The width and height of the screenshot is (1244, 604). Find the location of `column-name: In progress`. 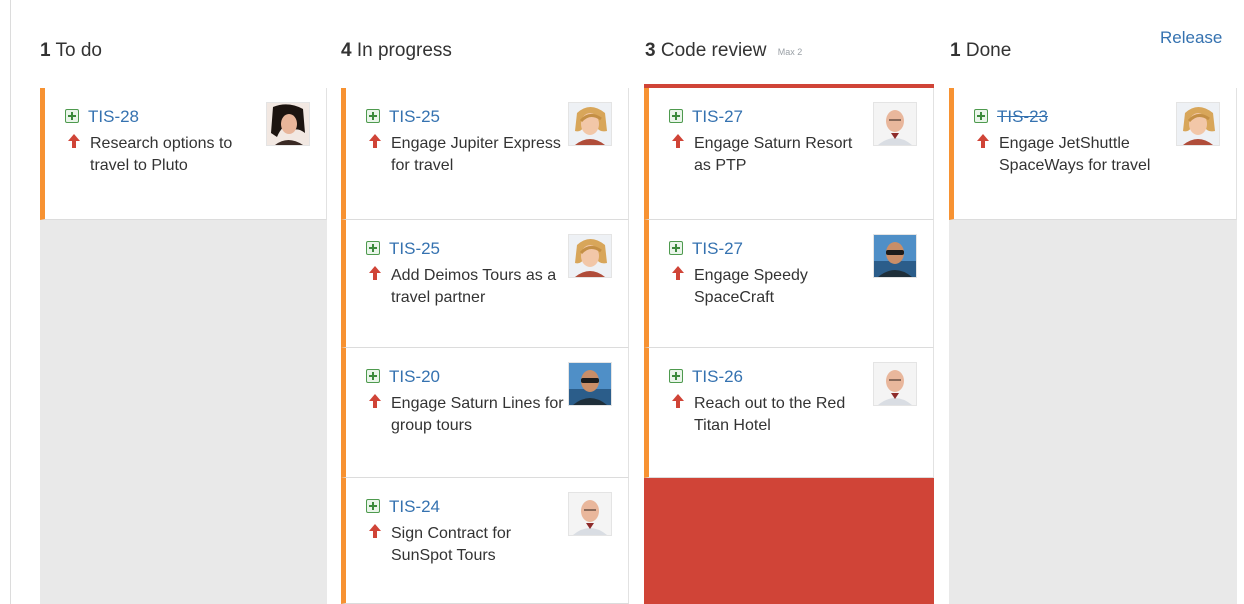

column-name: In progress is located at coordinates (404, 50).